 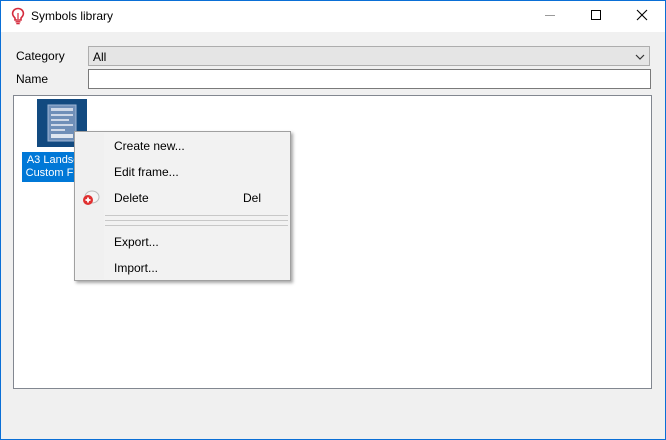 I want to click on lightbulb-icon, so click(x=18, y=16).